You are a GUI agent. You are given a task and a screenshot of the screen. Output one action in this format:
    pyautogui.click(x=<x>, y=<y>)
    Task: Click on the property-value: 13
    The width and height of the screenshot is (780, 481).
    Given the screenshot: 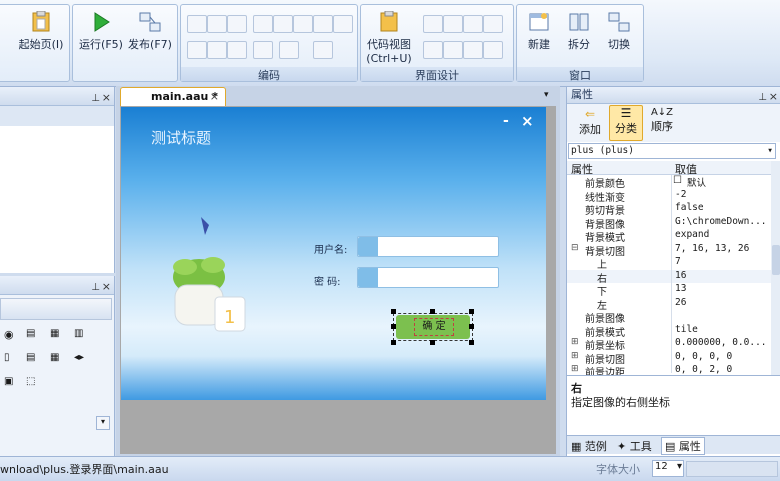 What is the action you would take?
    pyautogui.click(x=680, y=288)
    